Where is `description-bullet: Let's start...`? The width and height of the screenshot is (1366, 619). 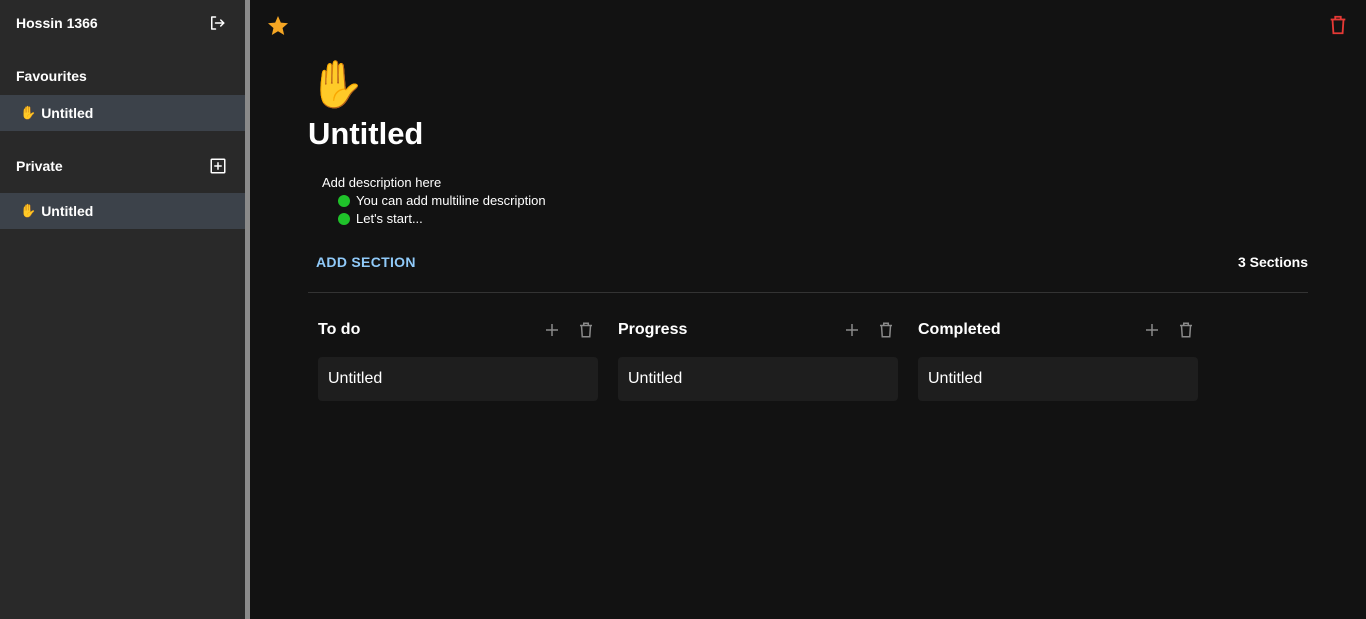 description-bullet: Let's start... is located at coordinates (442, 219).